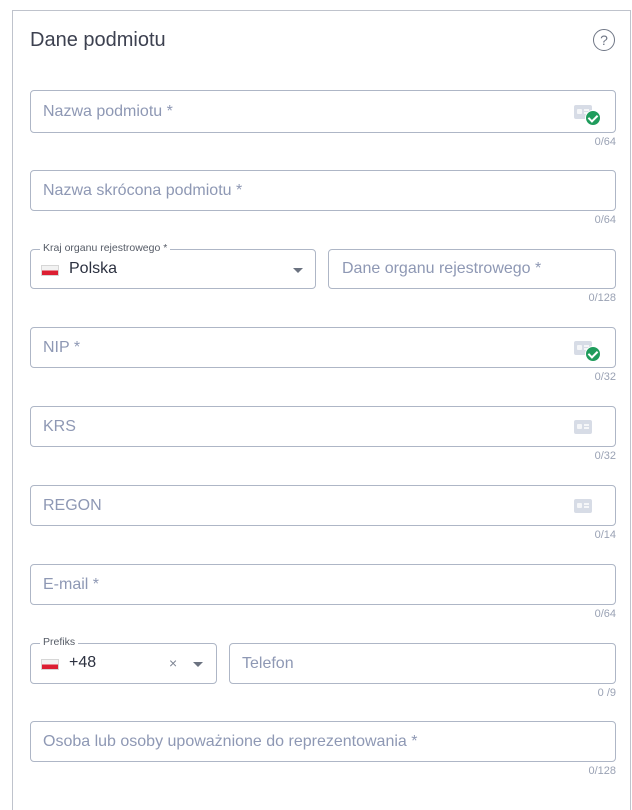 The height and width of the screenshot is (810, 632). I want to click on phone-prefix-label: Prefiks, so click(59, 642).